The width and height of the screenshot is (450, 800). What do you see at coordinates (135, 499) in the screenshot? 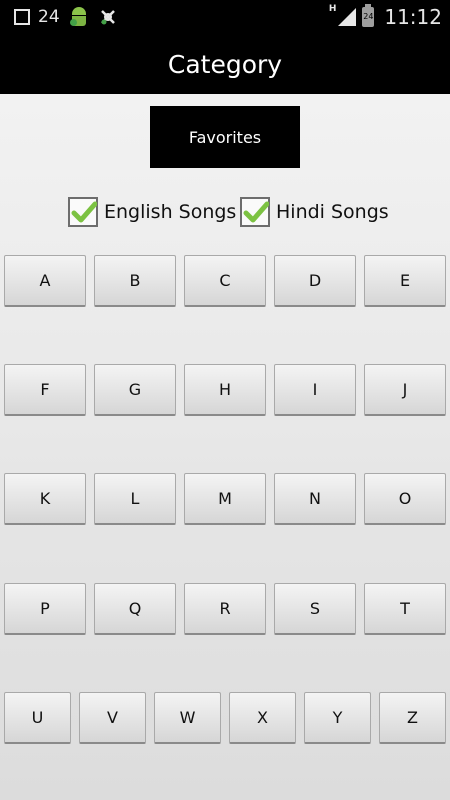
I see `letter-button-l: L` at bounding box center [135, 499].